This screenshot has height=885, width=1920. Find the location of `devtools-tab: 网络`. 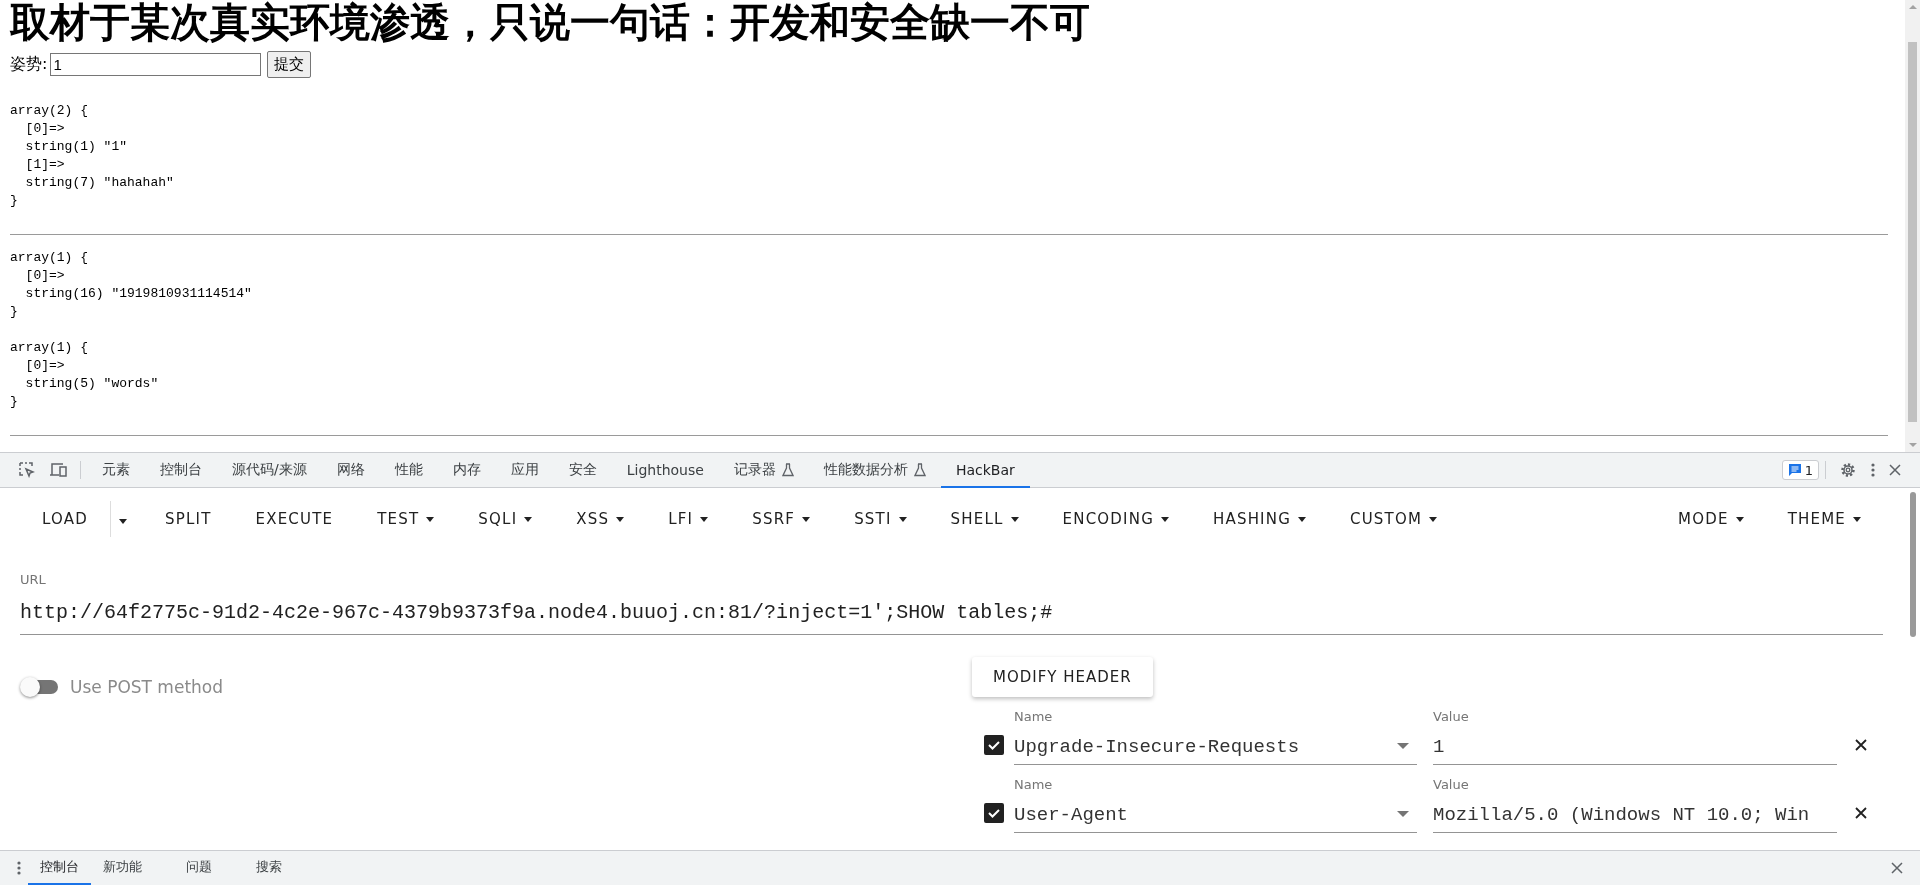

devtools-tab: 网络 is located at coordinates (350, 471).